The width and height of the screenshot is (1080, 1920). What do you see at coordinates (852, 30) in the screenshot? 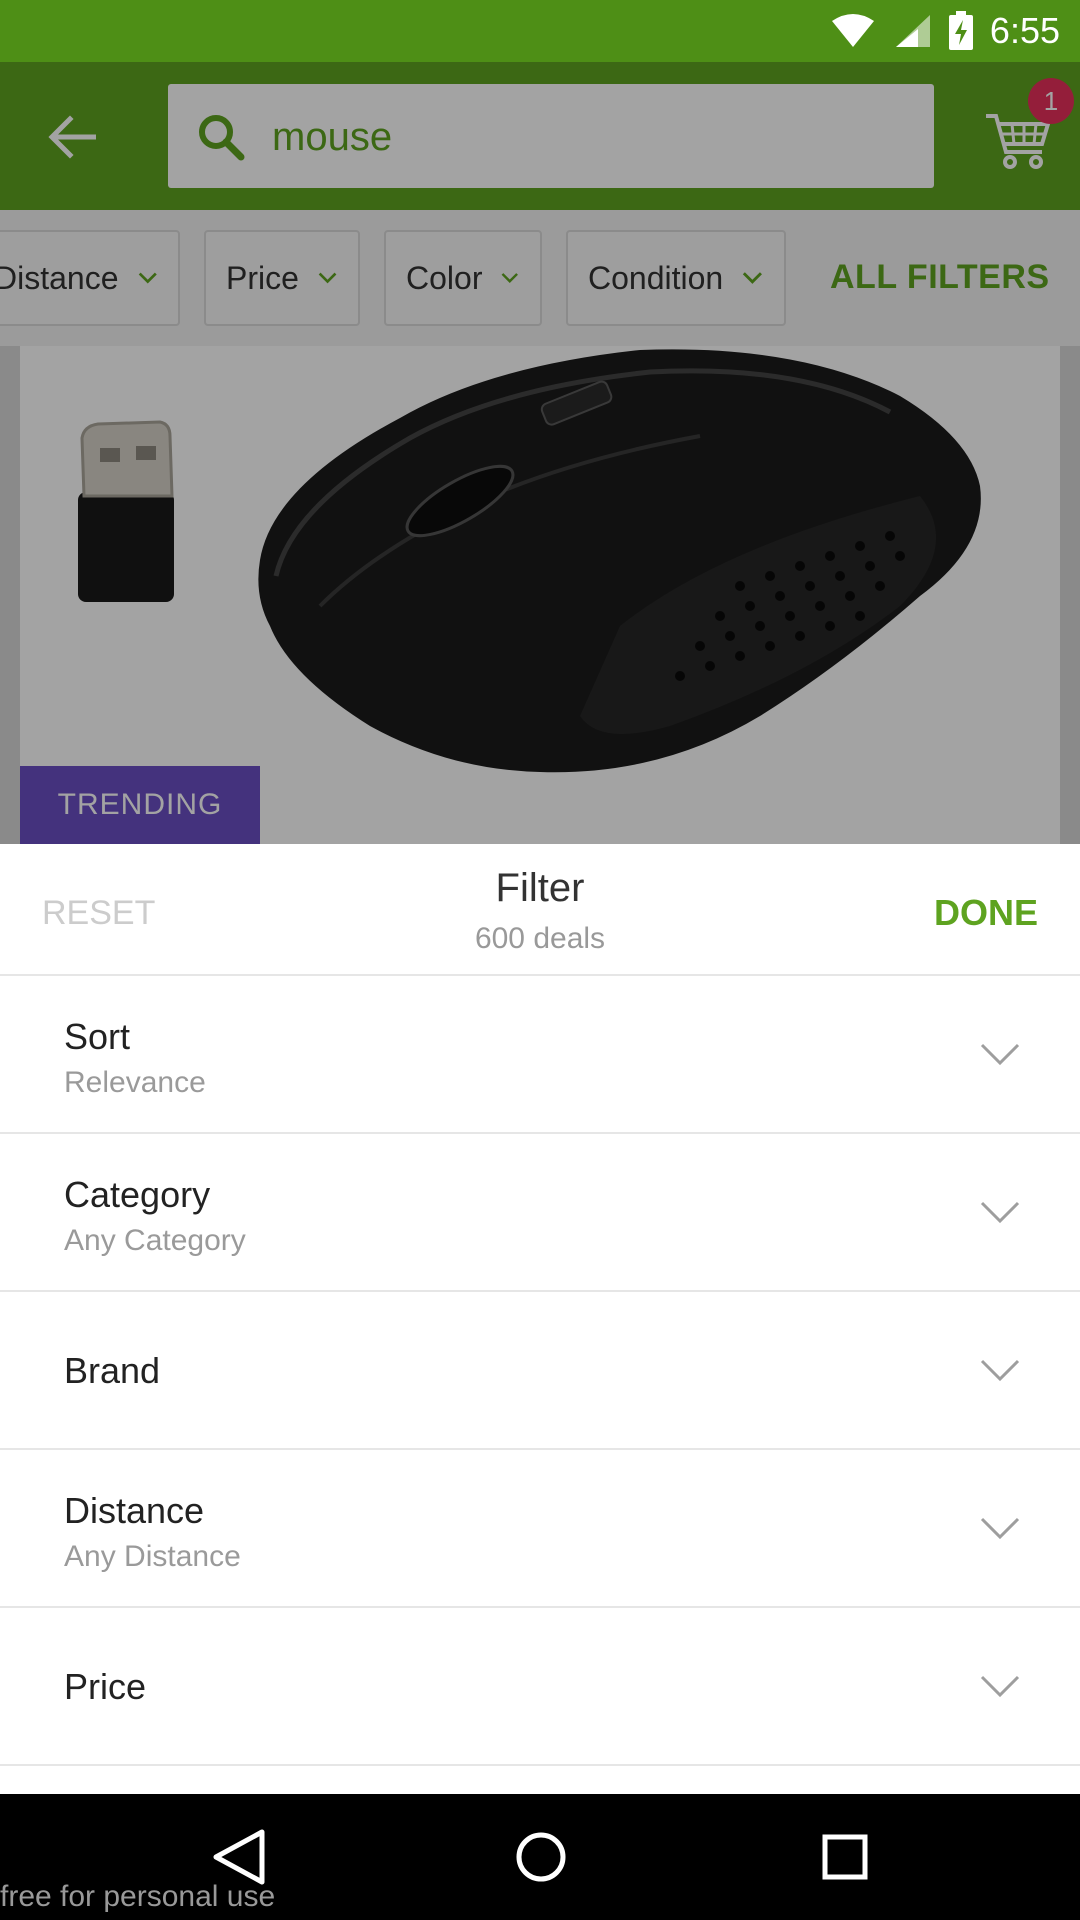
I see `wifi-icon` at bounding box center [852, 30].